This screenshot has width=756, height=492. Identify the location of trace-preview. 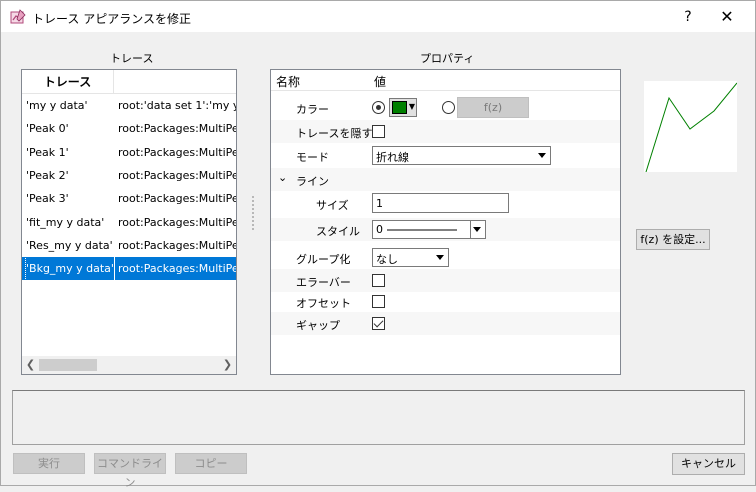
(690, 126).